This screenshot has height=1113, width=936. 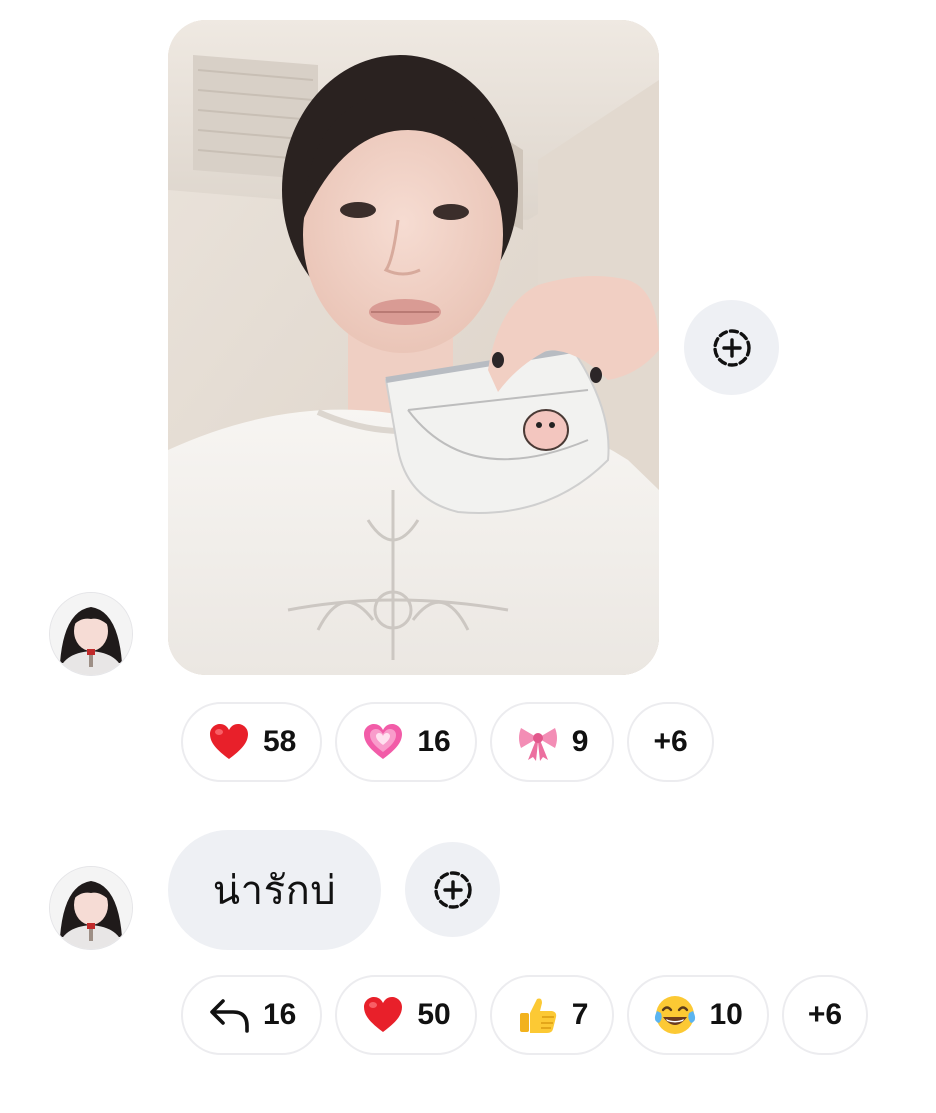 What do you see at coordinates (280, 741) in the screenshot?
I see `reaction-count: 58` at bounding box center [280, 741].